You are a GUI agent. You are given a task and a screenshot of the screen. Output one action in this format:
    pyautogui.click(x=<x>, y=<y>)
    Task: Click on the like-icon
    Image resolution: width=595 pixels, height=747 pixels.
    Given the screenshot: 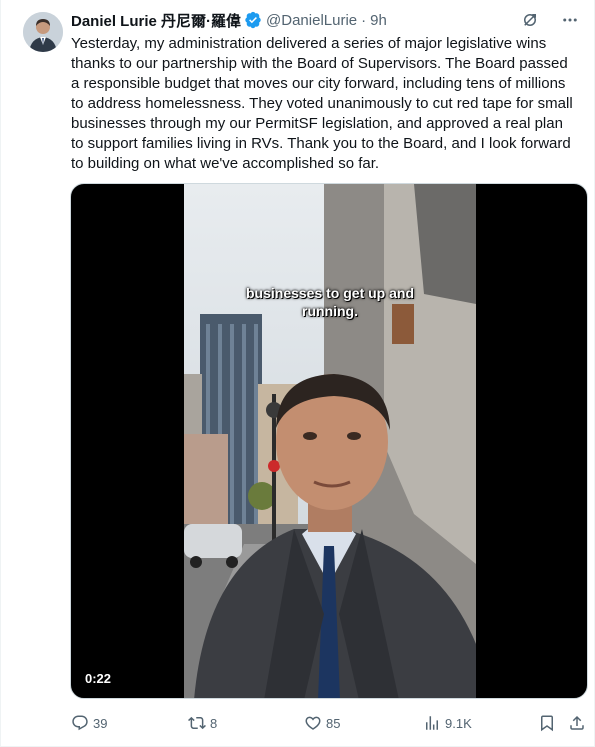 What is the action you would take?
    pyautogui.click(x=313, y=723)
    